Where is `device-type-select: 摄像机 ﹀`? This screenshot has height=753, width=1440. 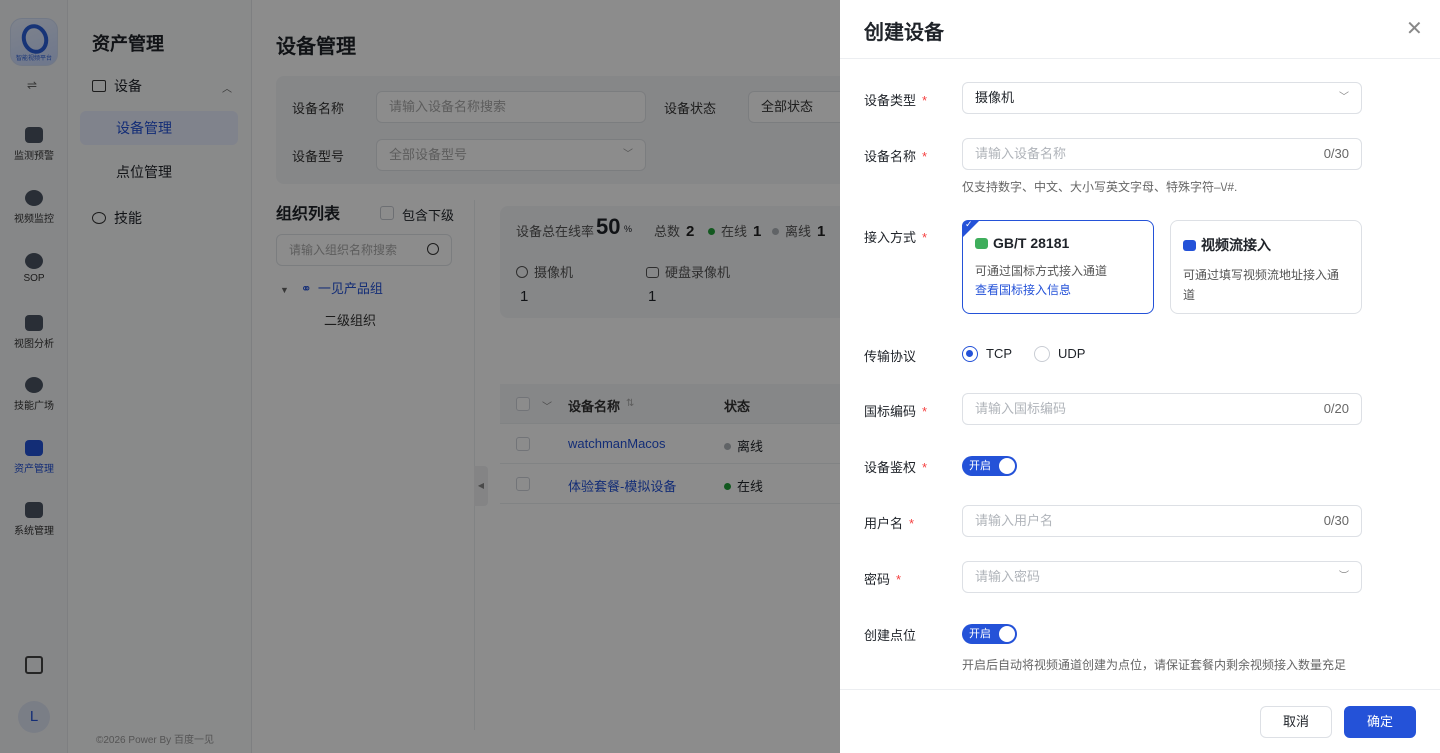
device-type-select: 摄像机 ﹀ is located at coordinates (1162, 98).